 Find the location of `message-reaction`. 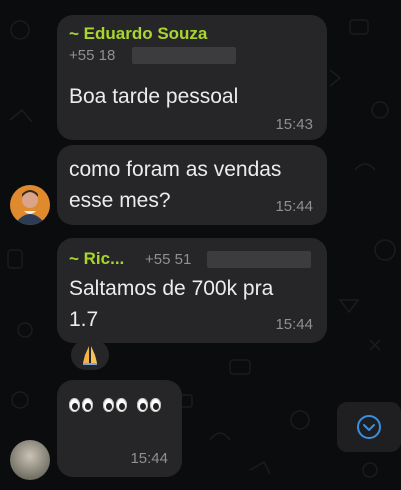

message-reaction is located at coordinates (90, 355).